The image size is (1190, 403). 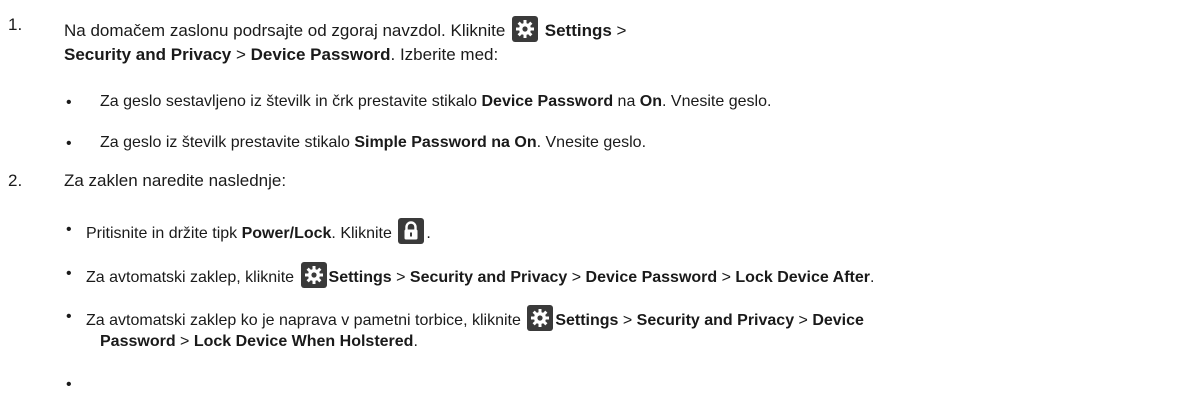 What do you see at coordinates (432, 142) in the screenshot?
I see `setting-name: Simple Password na` at bounding box center [432, 142].